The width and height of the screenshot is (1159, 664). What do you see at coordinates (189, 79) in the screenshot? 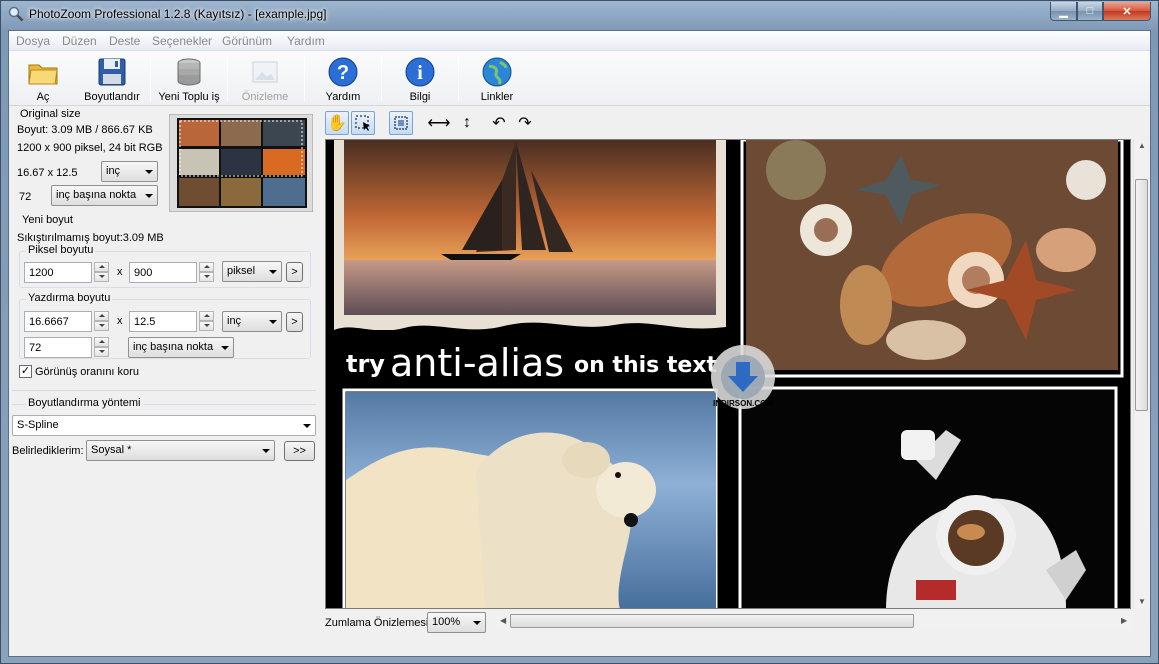
I see `new-batch-button: Yeni Toplu iş` at bounding box center [189, 79].